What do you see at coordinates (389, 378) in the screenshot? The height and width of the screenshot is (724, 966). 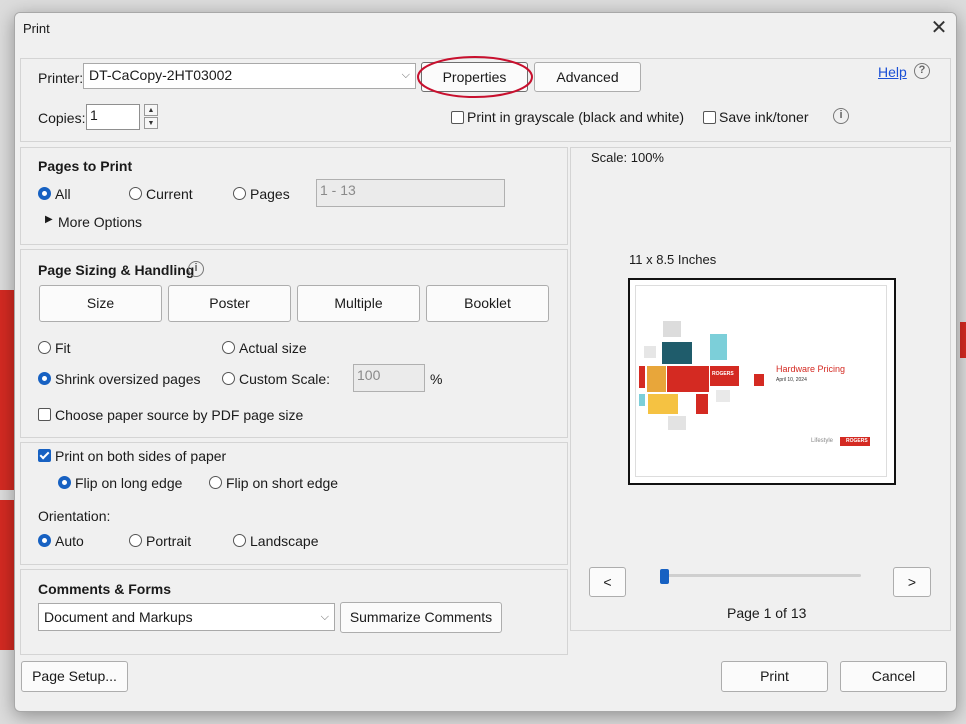 I see `custom-scale-input: 100` at bounding box center [389, 378].